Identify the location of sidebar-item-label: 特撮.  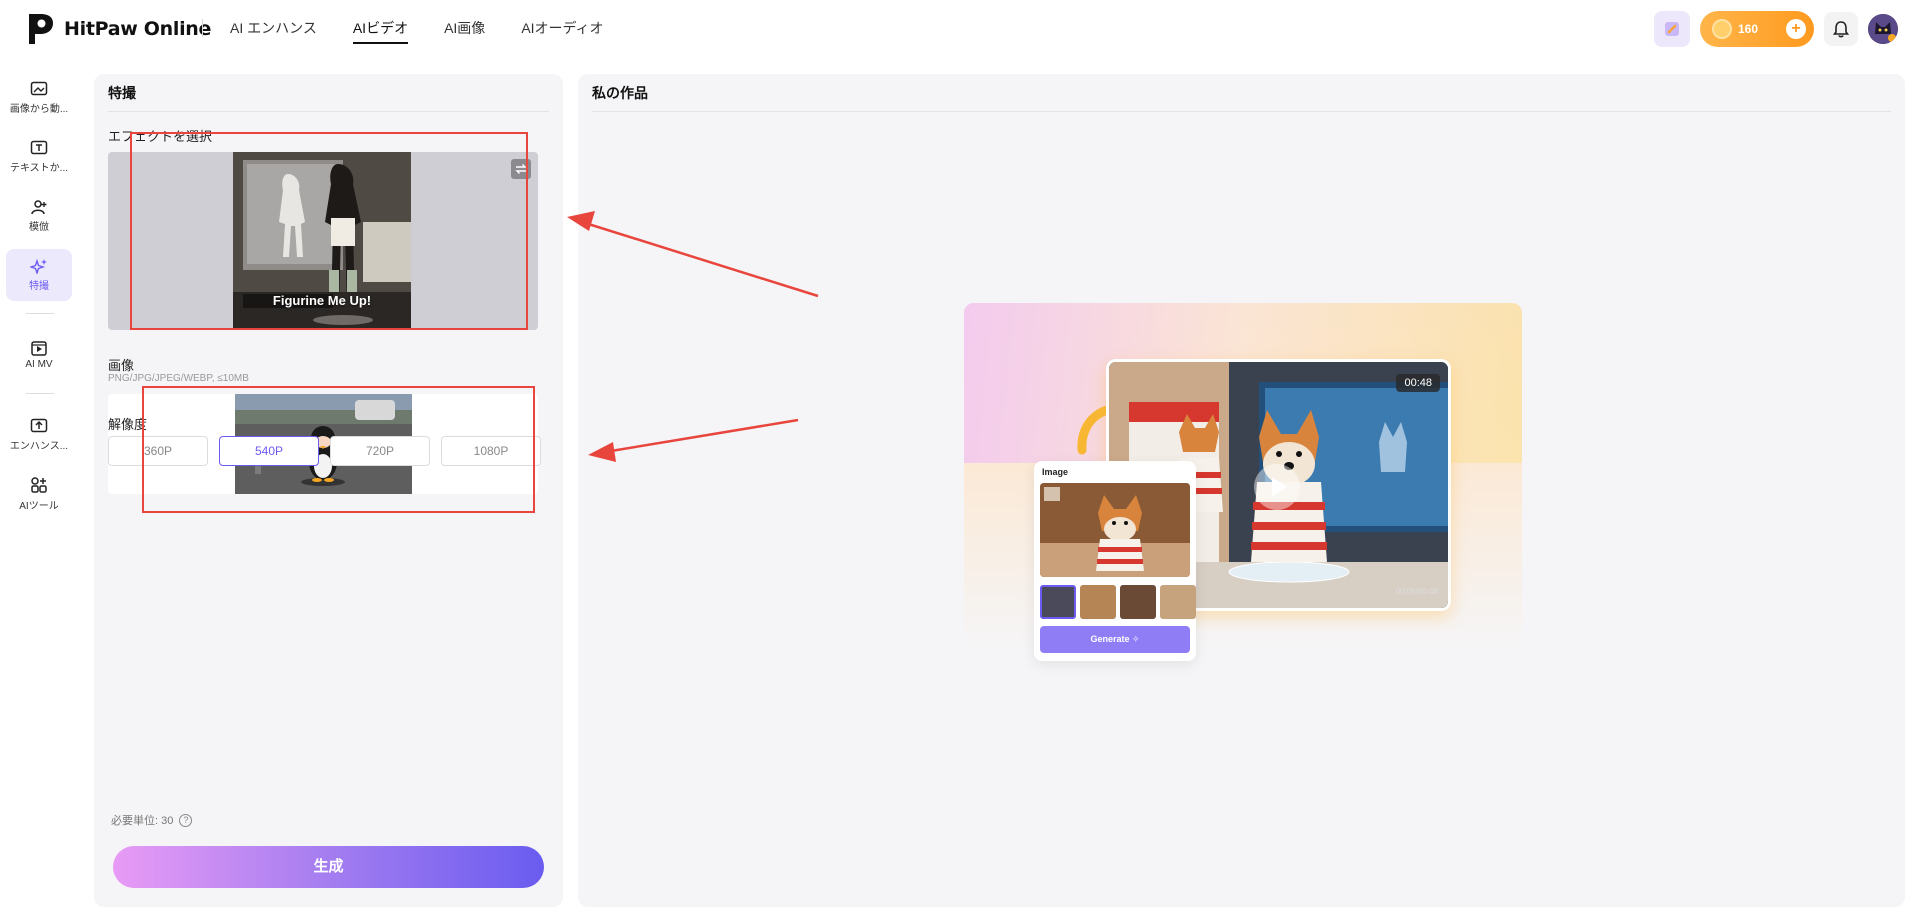
(39, 286).